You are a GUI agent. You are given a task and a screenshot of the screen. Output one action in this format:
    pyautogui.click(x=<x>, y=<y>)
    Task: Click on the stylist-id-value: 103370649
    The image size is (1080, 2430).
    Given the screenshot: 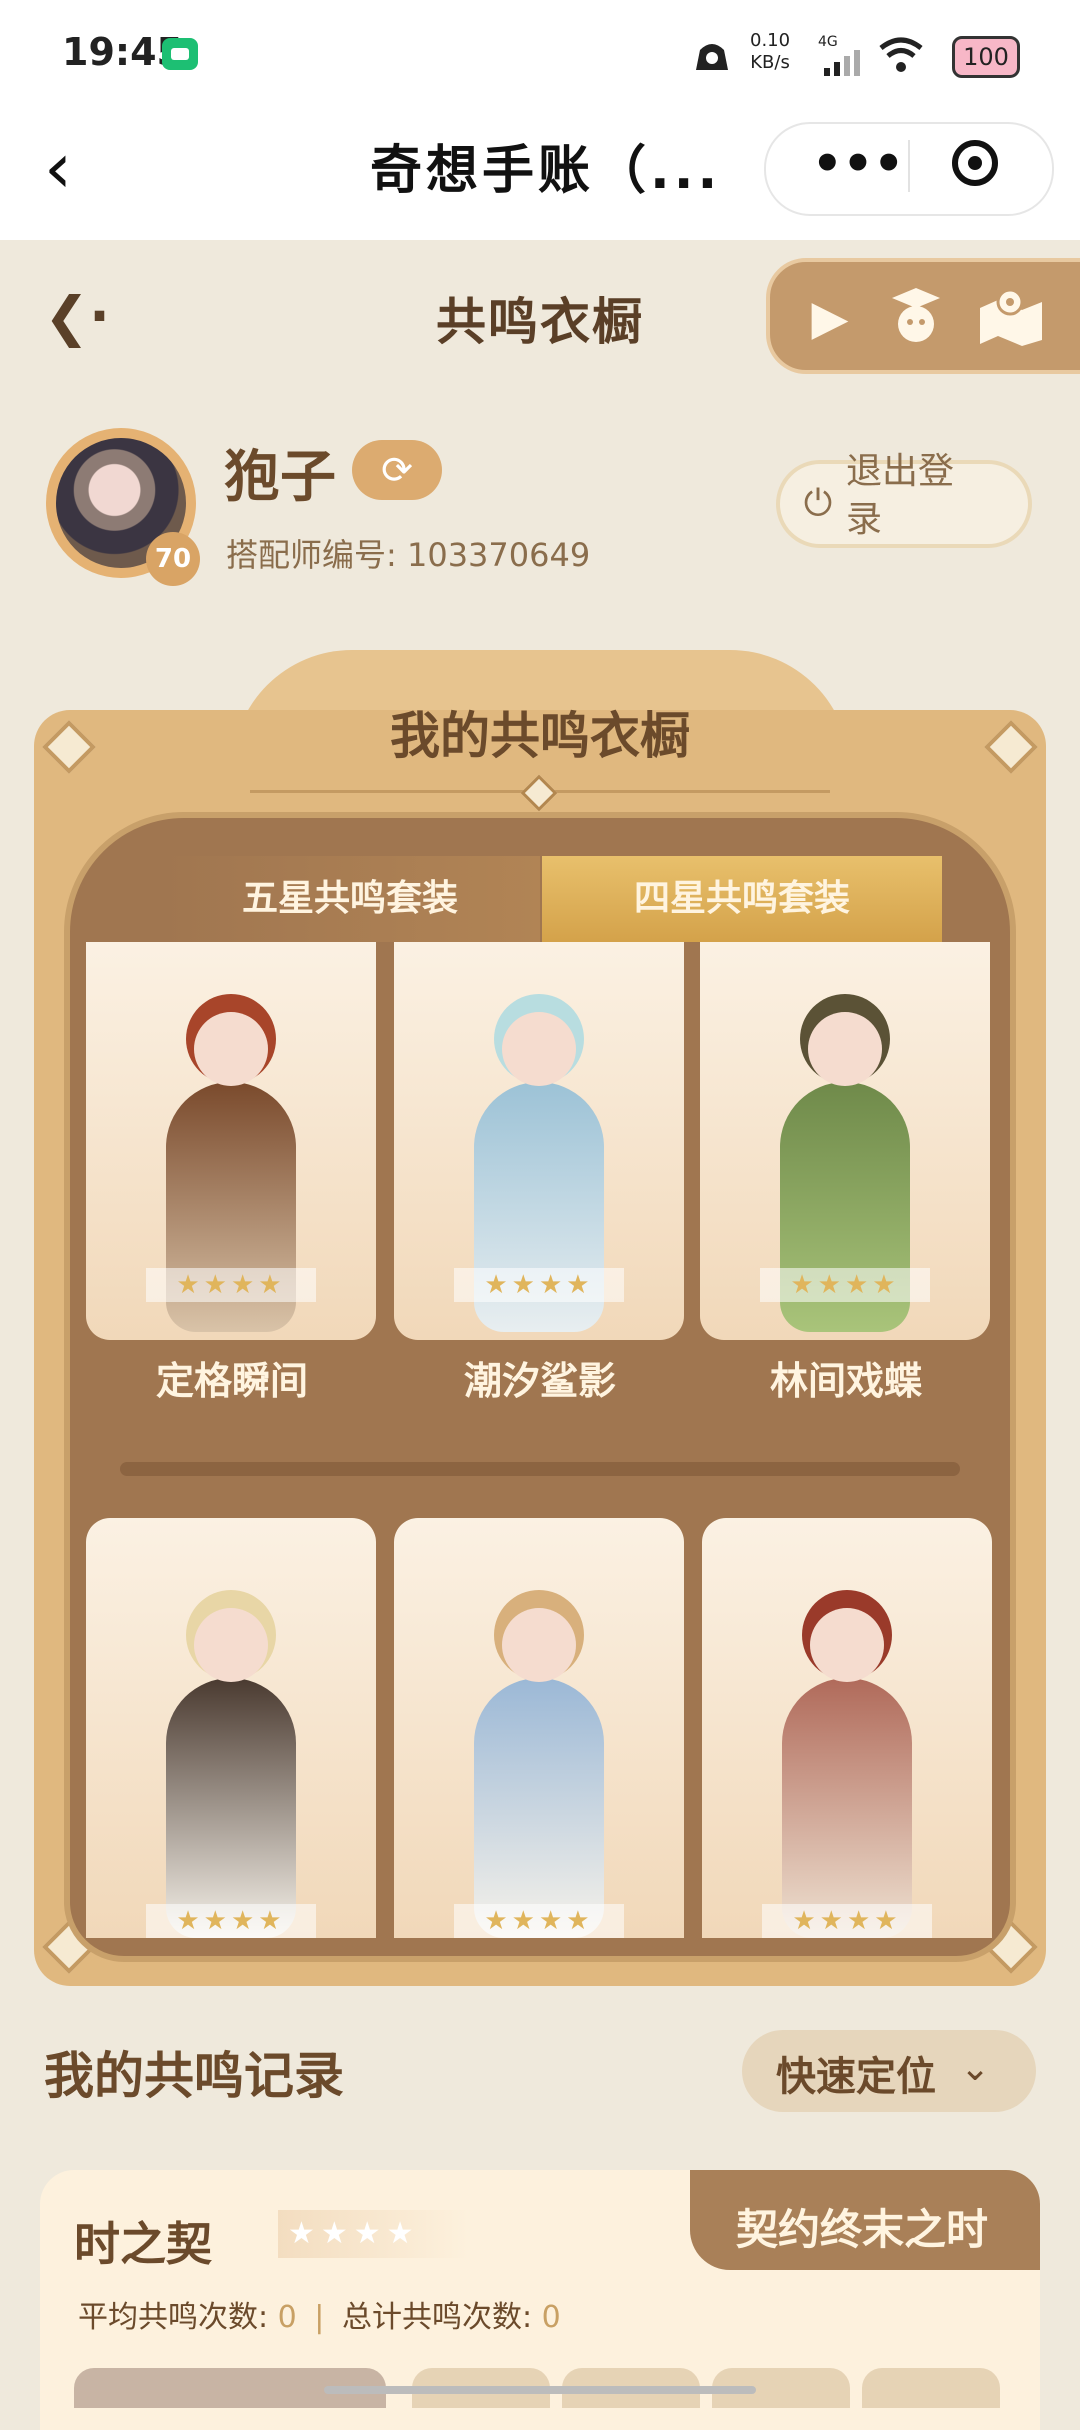 What is the action you would take?
    pyautogui.click(x=498, y=555)
    